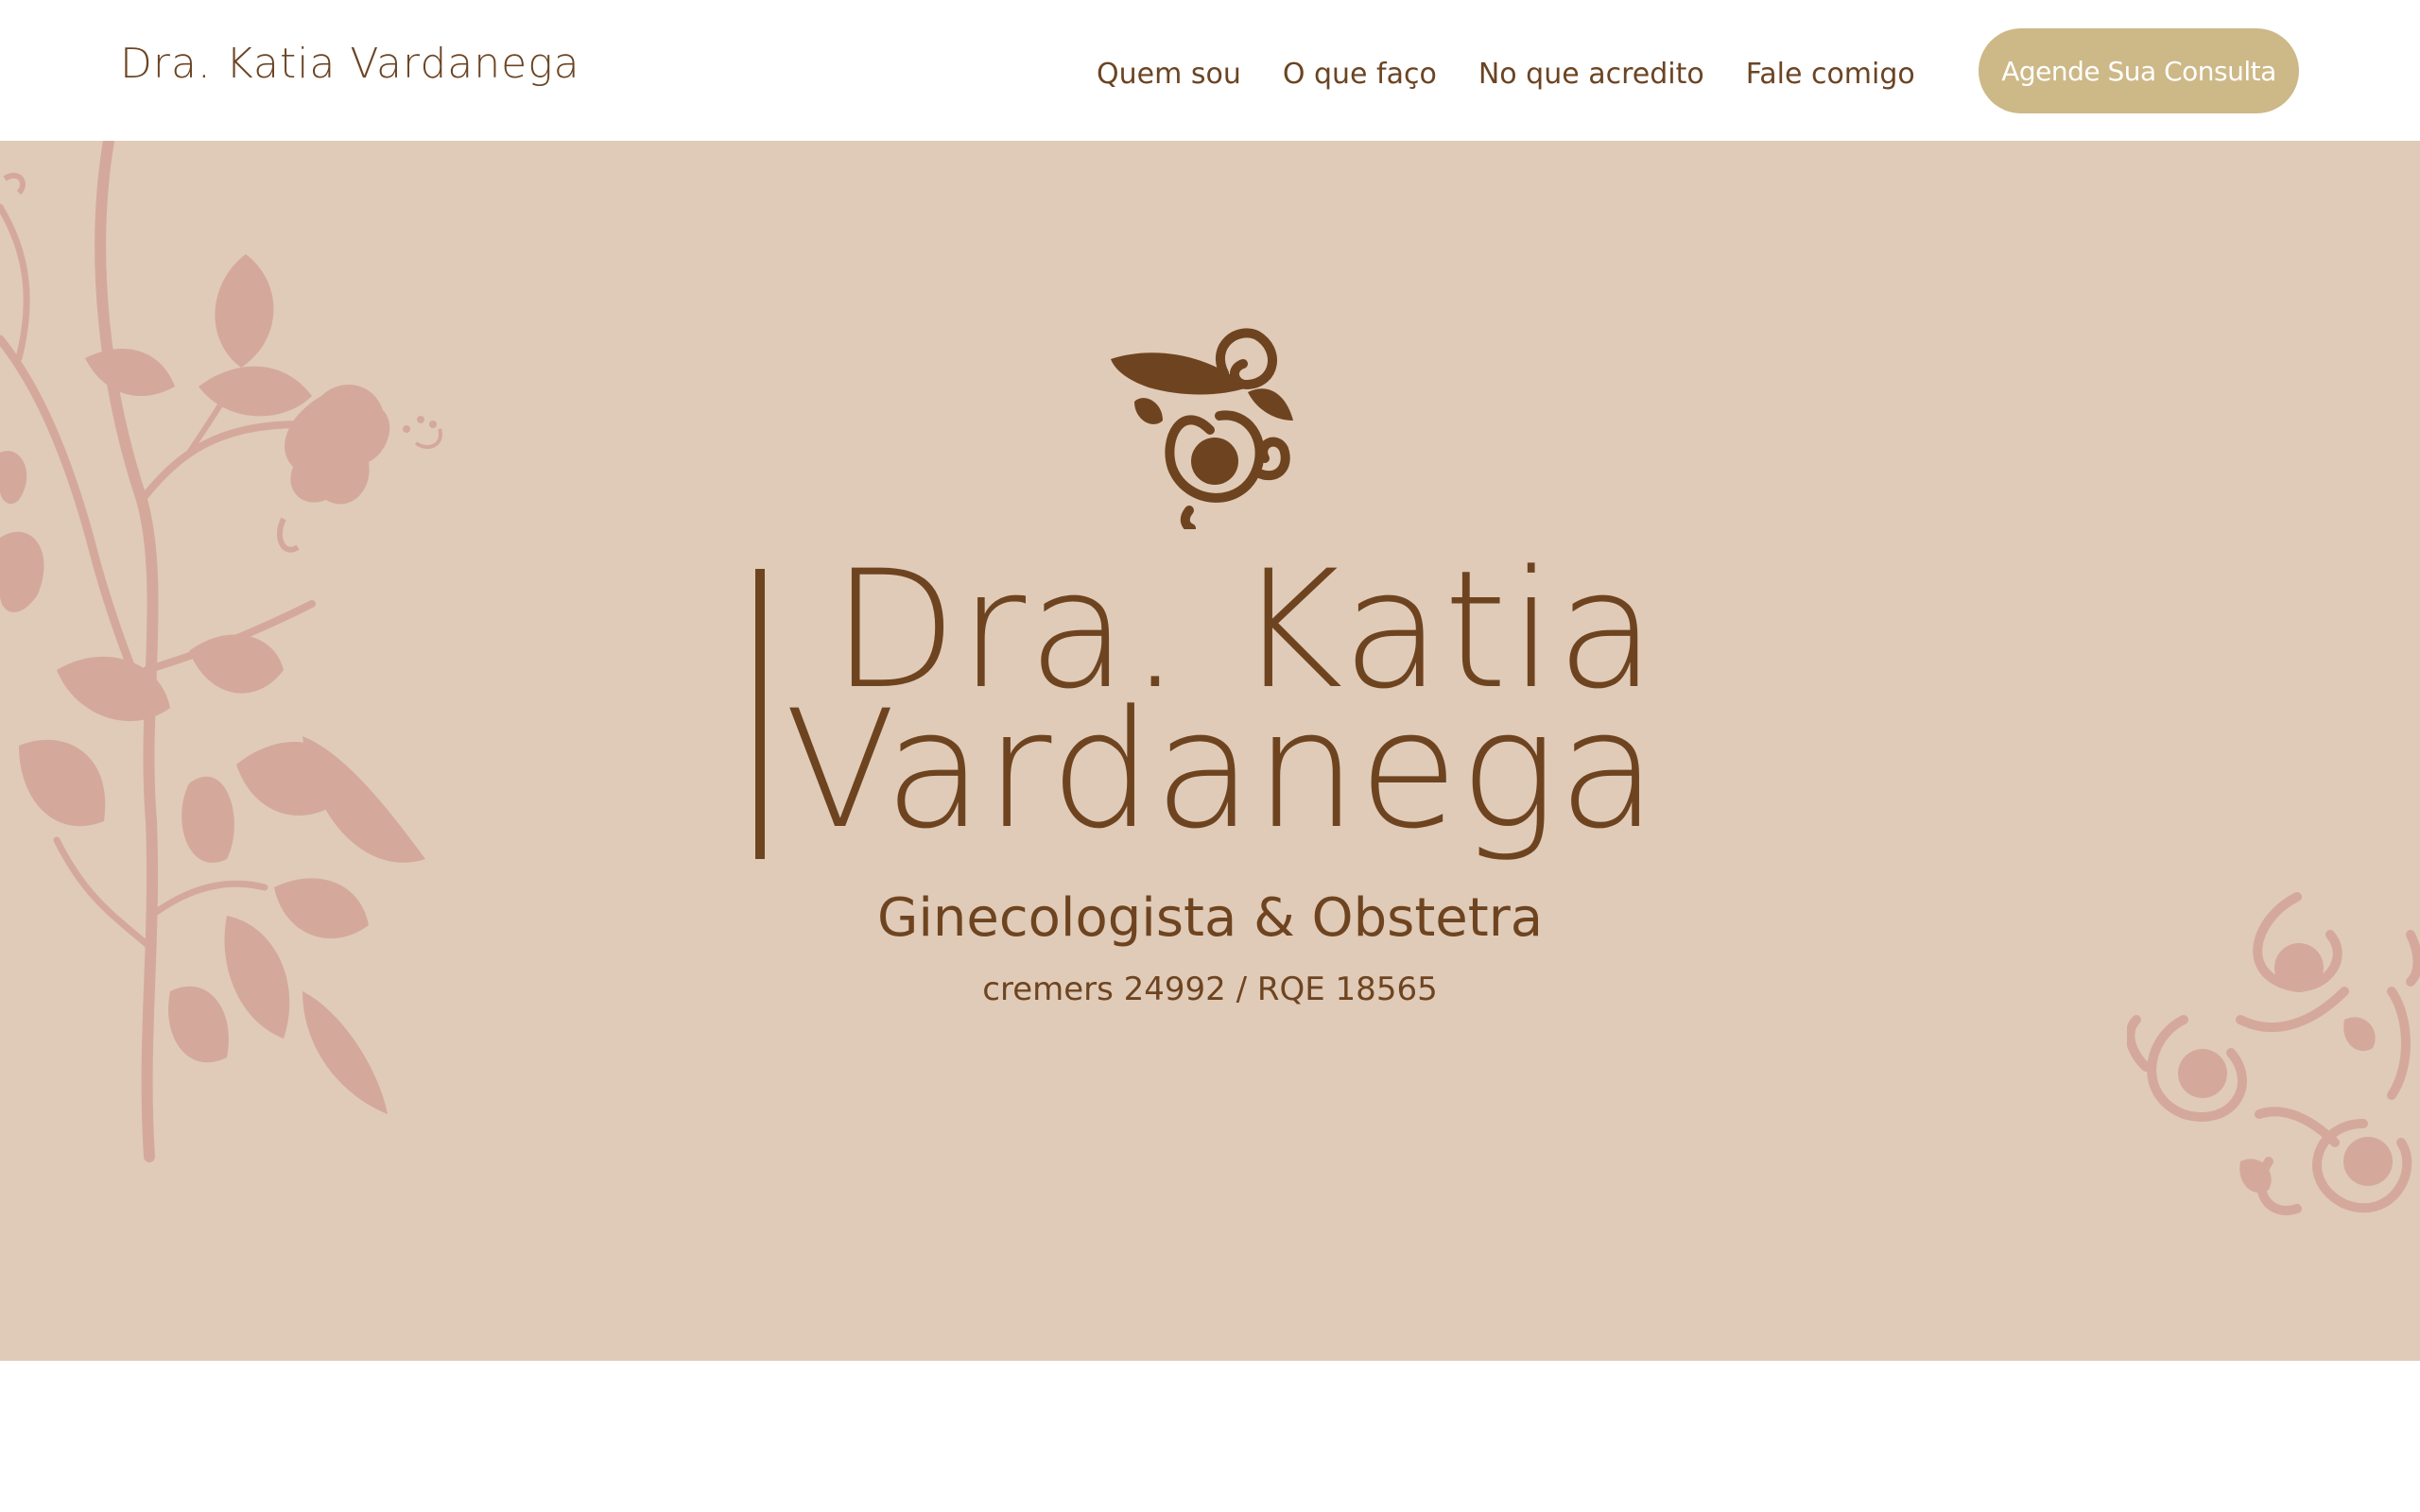  What do you see at coordinates (760, 714) in the screenshot?
I see `hero-divider-bar` at bounding box center [760, 714].